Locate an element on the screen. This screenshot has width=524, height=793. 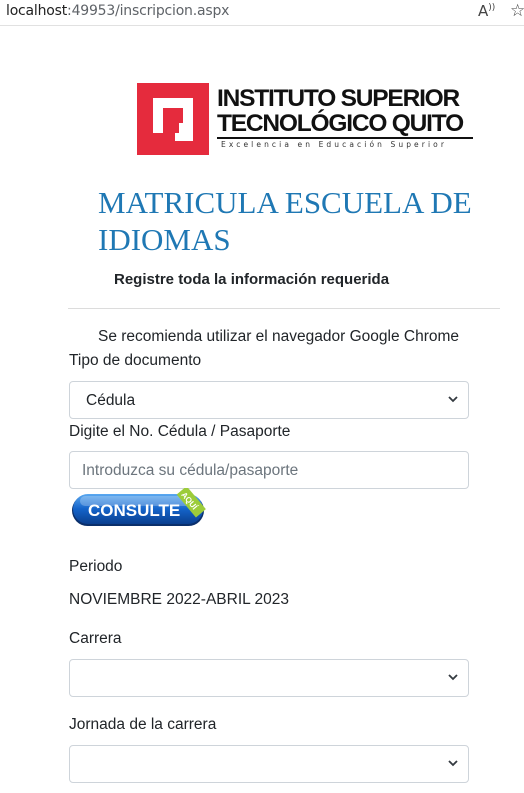
logo-tagline: Excelencia en Educación Superior is located at coordinates (334, 144).